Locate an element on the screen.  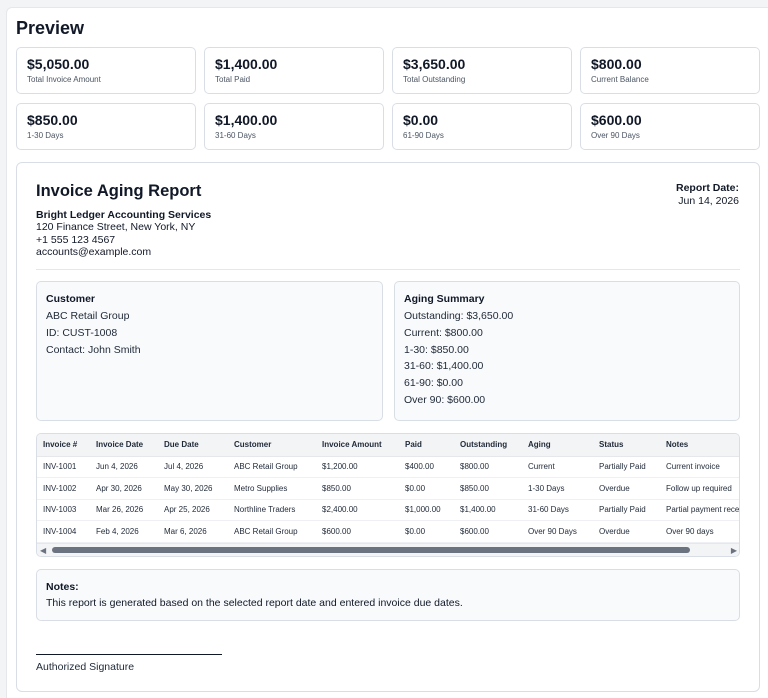
col-customer: Customer is located at coordinates (272, 445).